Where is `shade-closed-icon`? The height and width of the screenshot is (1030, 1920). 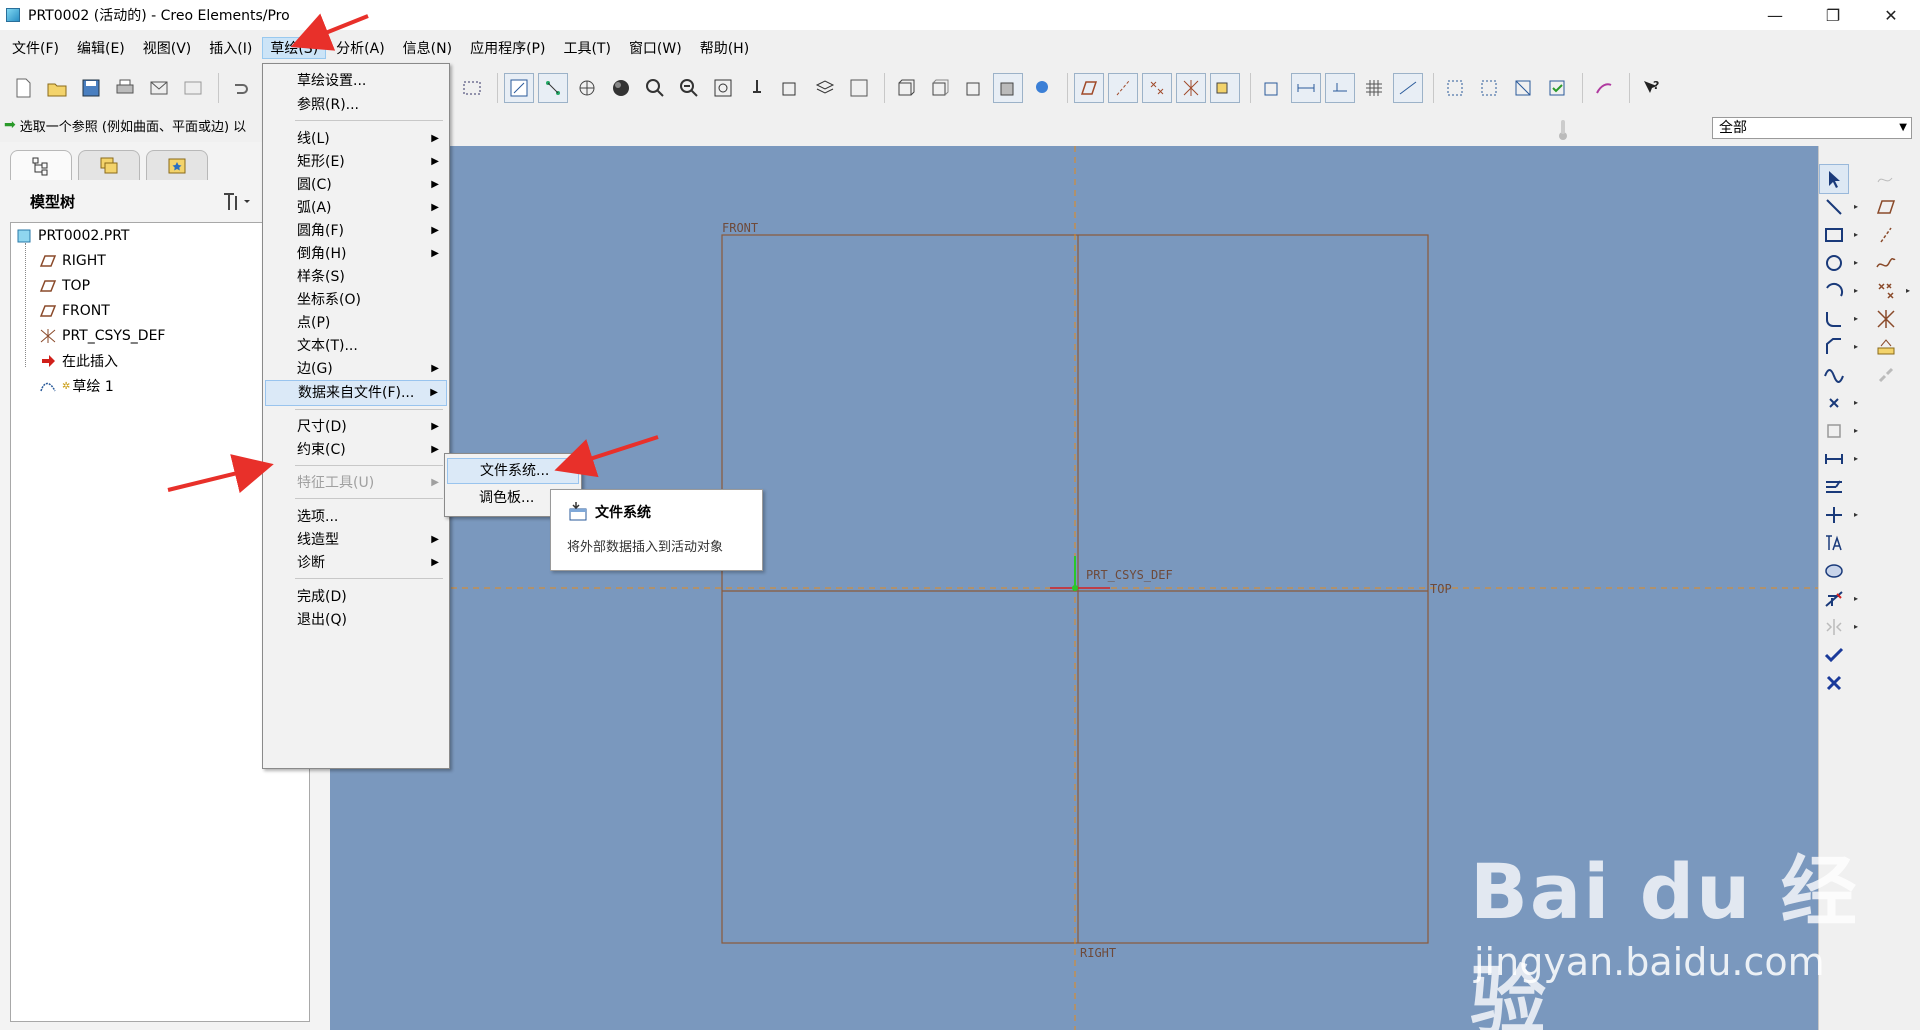
shade-closed-icon is located at coordinates (1455, 88).